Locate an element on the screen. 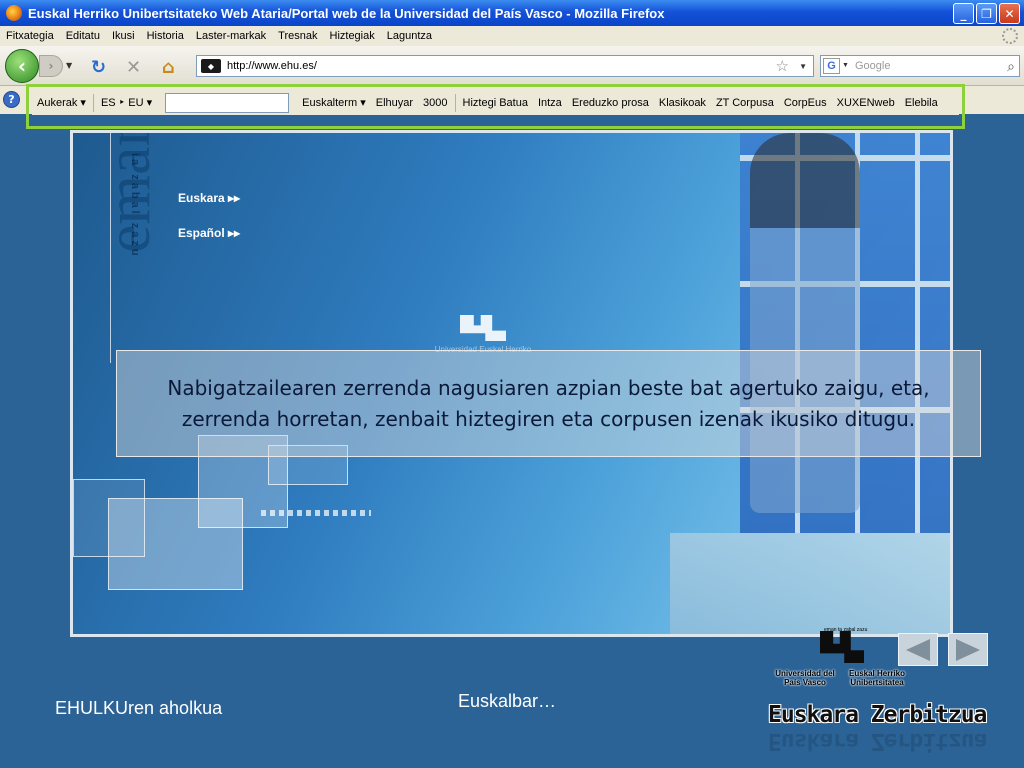 This screenshot has height=768, width=1024. dict-zt-corpusa: ZT Corpusa is located at coordinates (745, 103).